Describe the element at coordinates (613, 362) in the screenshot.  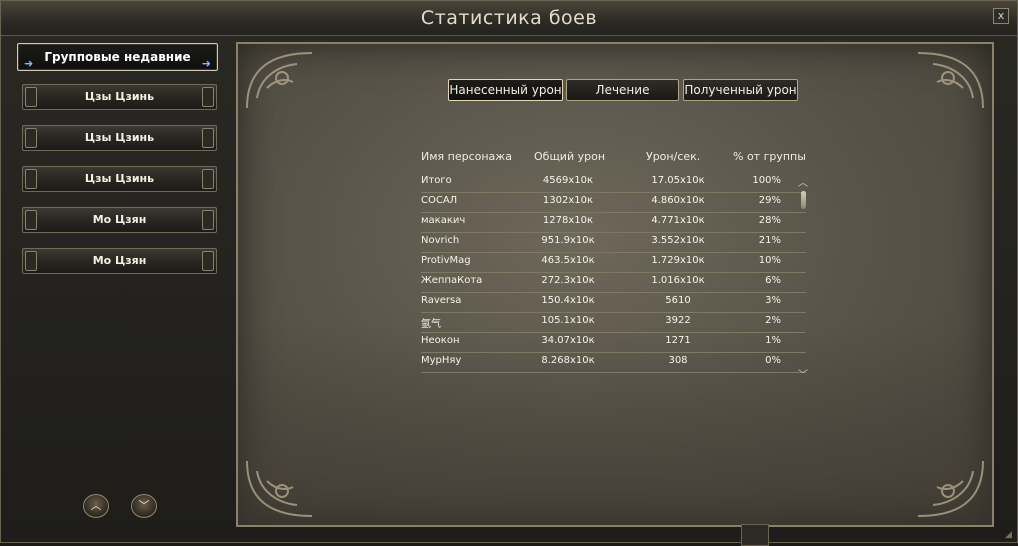
I see `table-row: МурНяу 8.268x10к 308 0%` at that location.